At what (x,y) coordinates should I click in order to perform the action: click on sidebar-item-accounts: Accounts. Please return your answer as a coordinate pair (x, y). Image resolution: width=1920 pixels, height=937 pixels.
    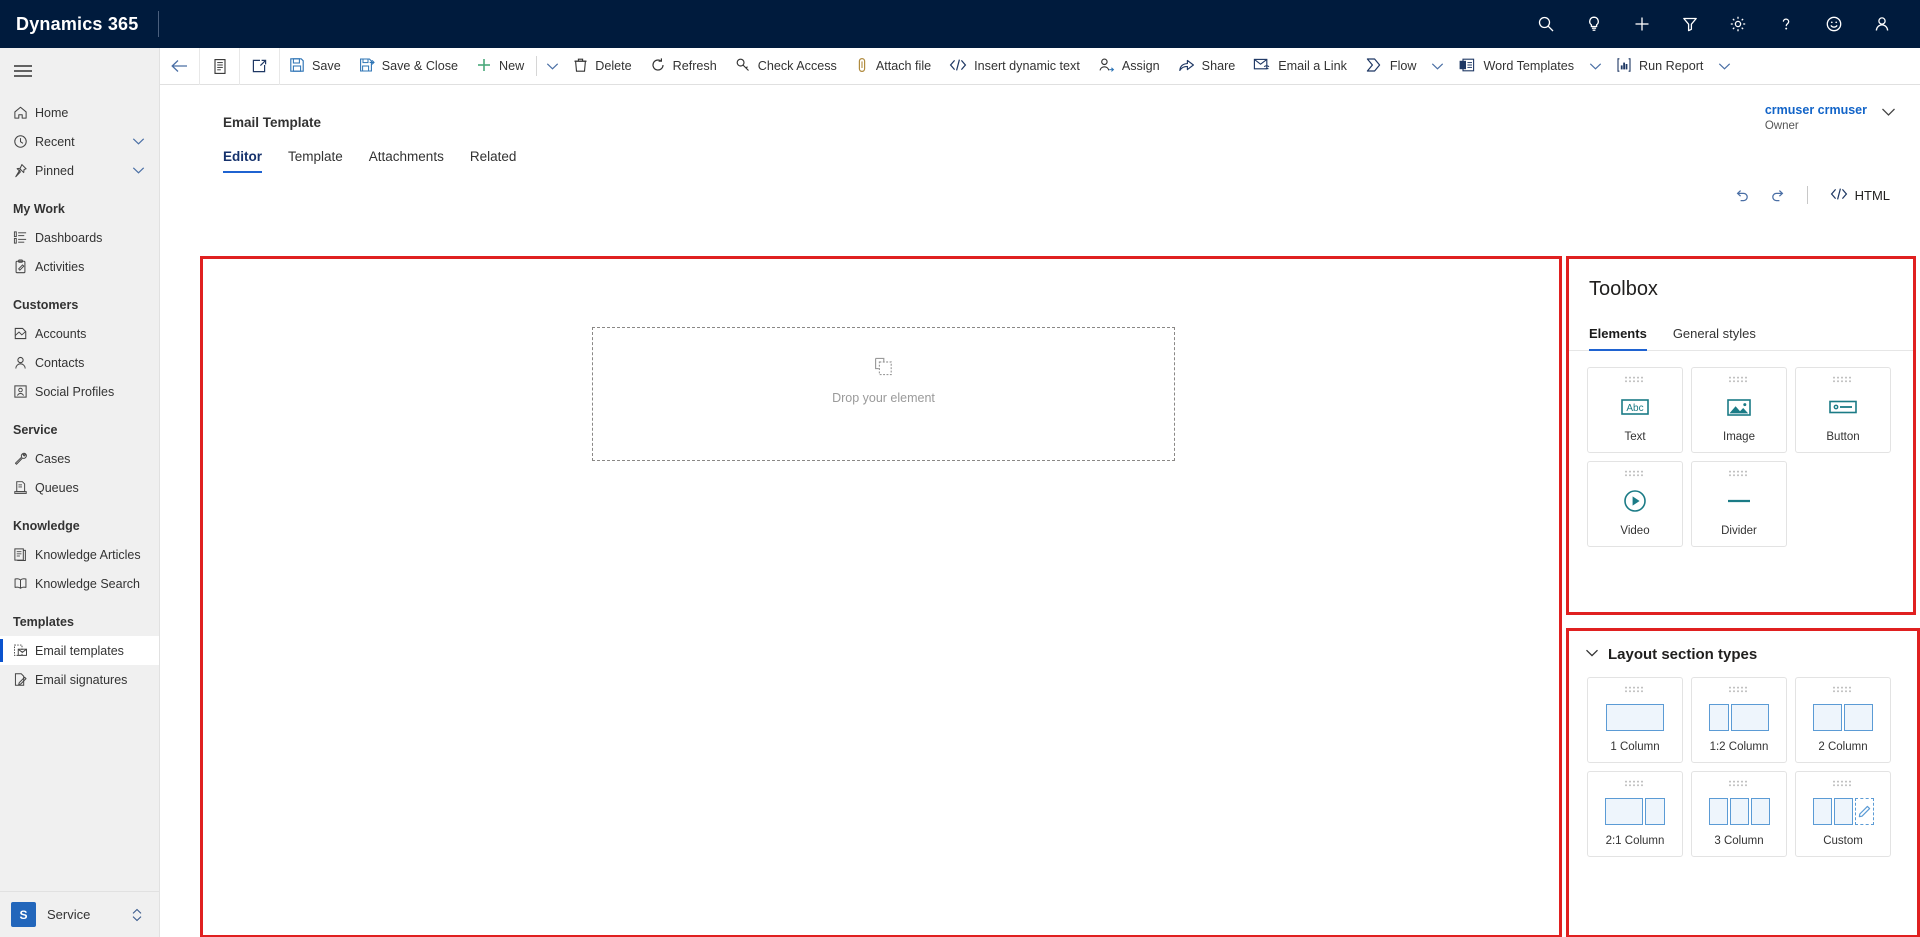
    Looking at the image, I should click on (79, 333).